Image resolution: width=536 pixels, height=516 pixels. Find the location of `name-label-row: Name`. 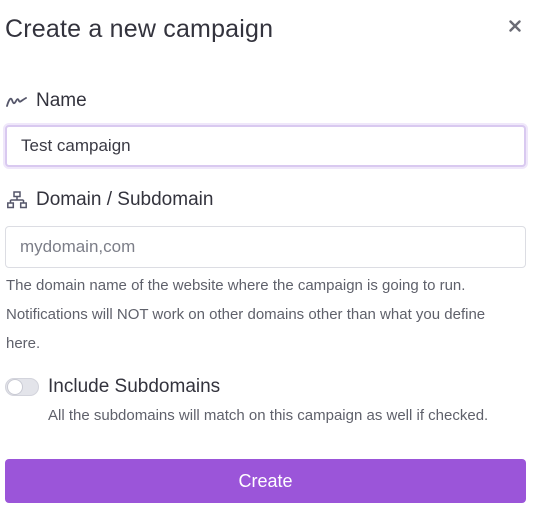

name-label-row: Name is located at coordinates (46, 101).